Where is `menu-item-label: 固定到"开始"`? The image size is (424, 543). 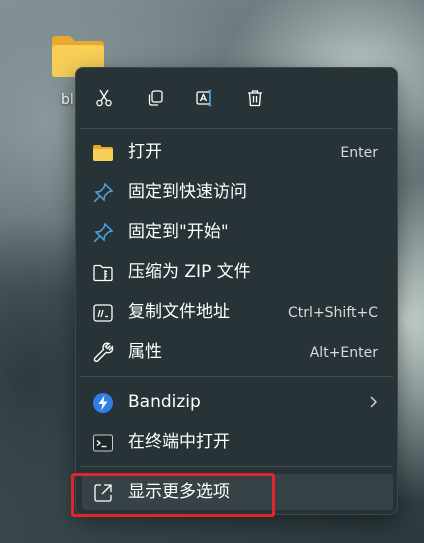
menu-item-label: 固定到"开始" is located at coordinates (178, 232).